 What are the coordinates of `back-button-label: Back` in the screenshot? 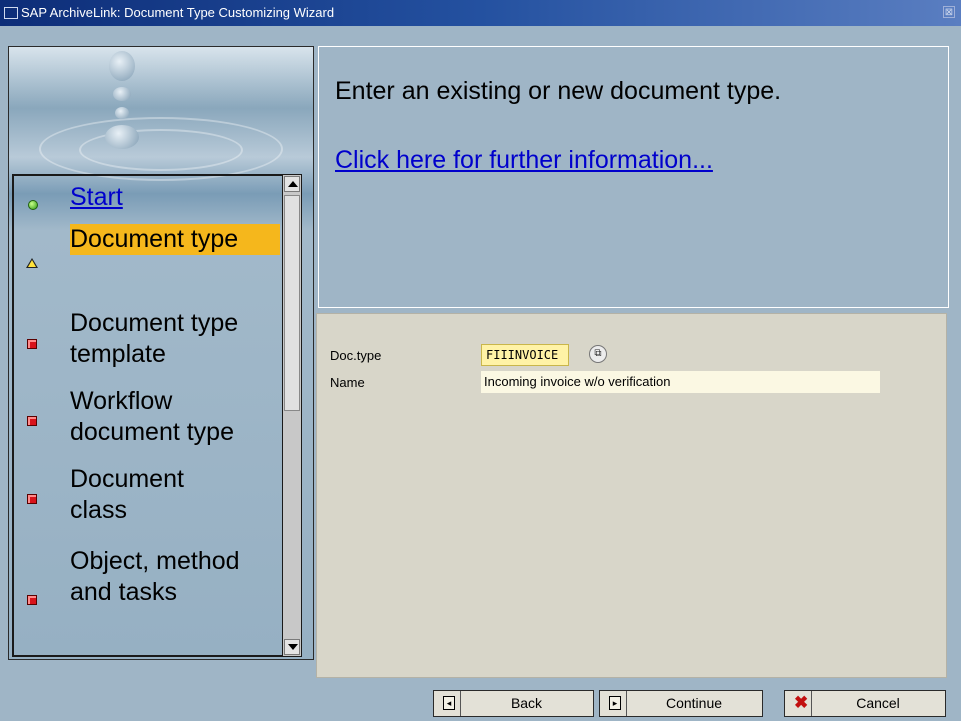 It's located at (526, 703).